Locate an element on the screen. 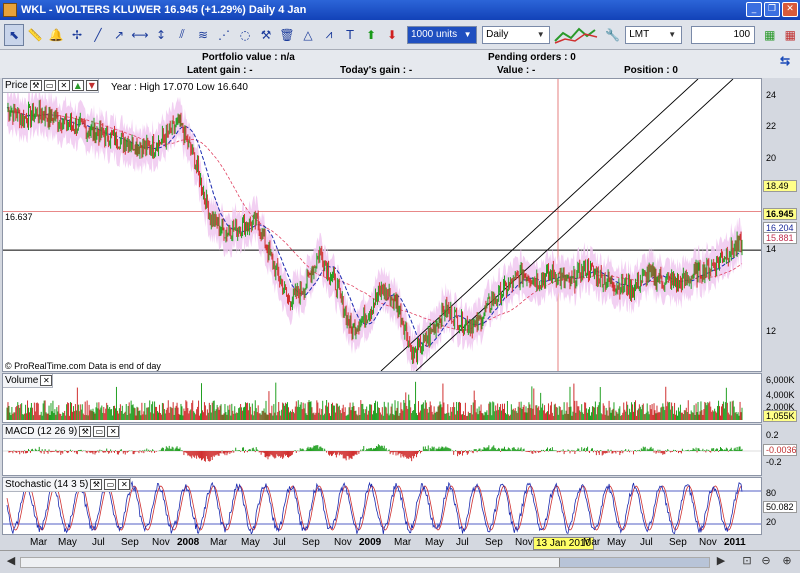  channel-tool-button: ⫽ is located at coordinates (182, 35).